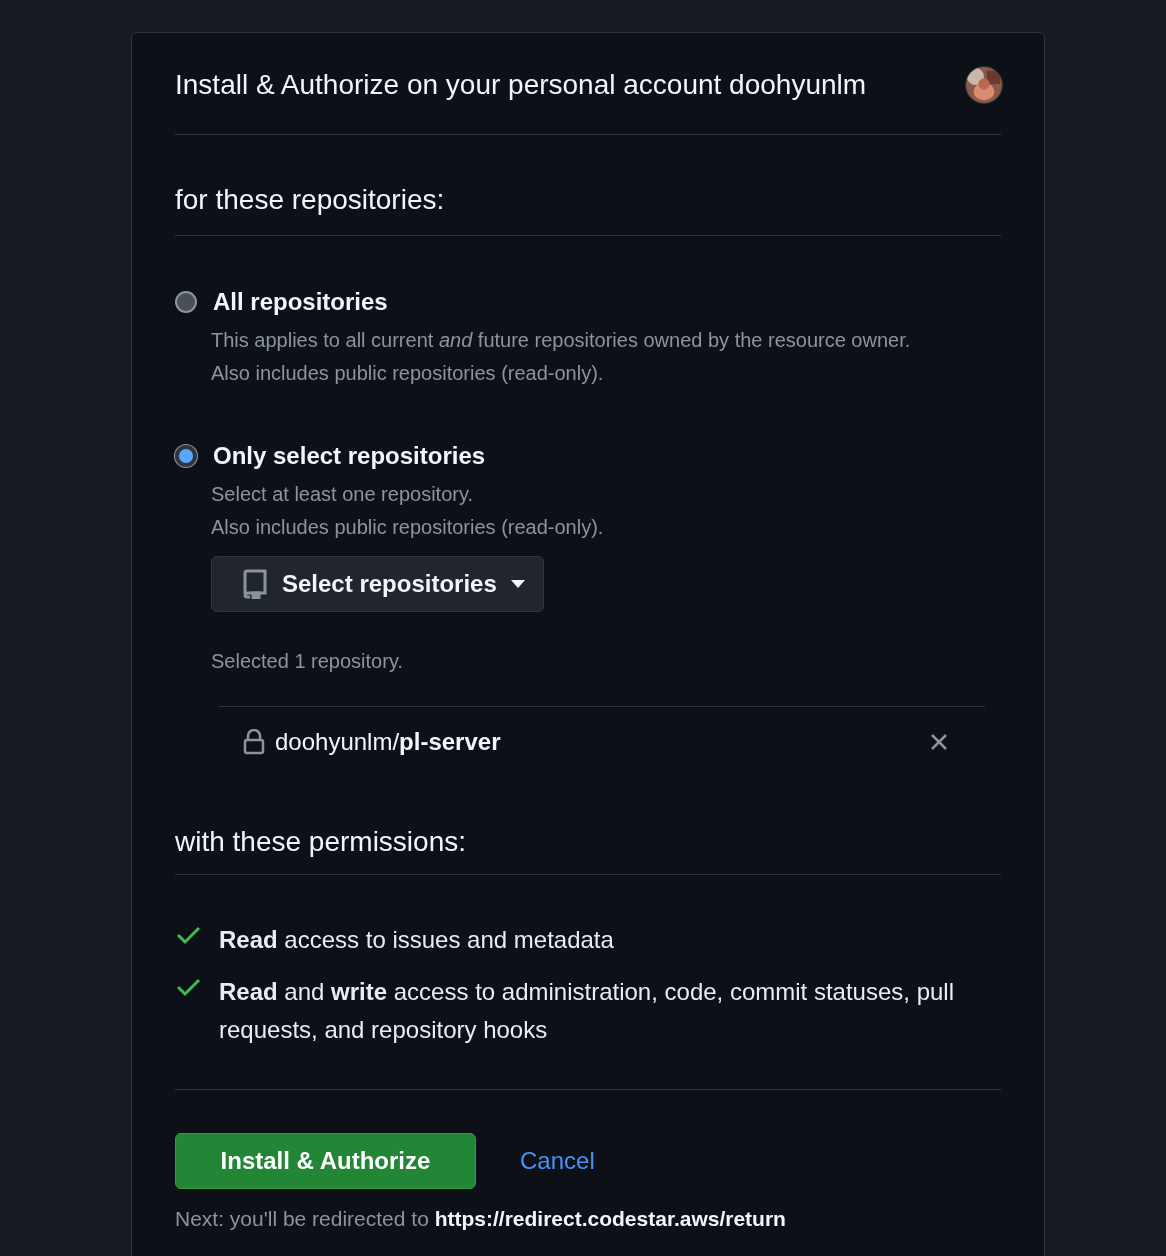  Describe the element at coordinates (521, 84) in the screenshot. I see `page-title: Install & Authorize on your personal account doohyunlm` at that location.